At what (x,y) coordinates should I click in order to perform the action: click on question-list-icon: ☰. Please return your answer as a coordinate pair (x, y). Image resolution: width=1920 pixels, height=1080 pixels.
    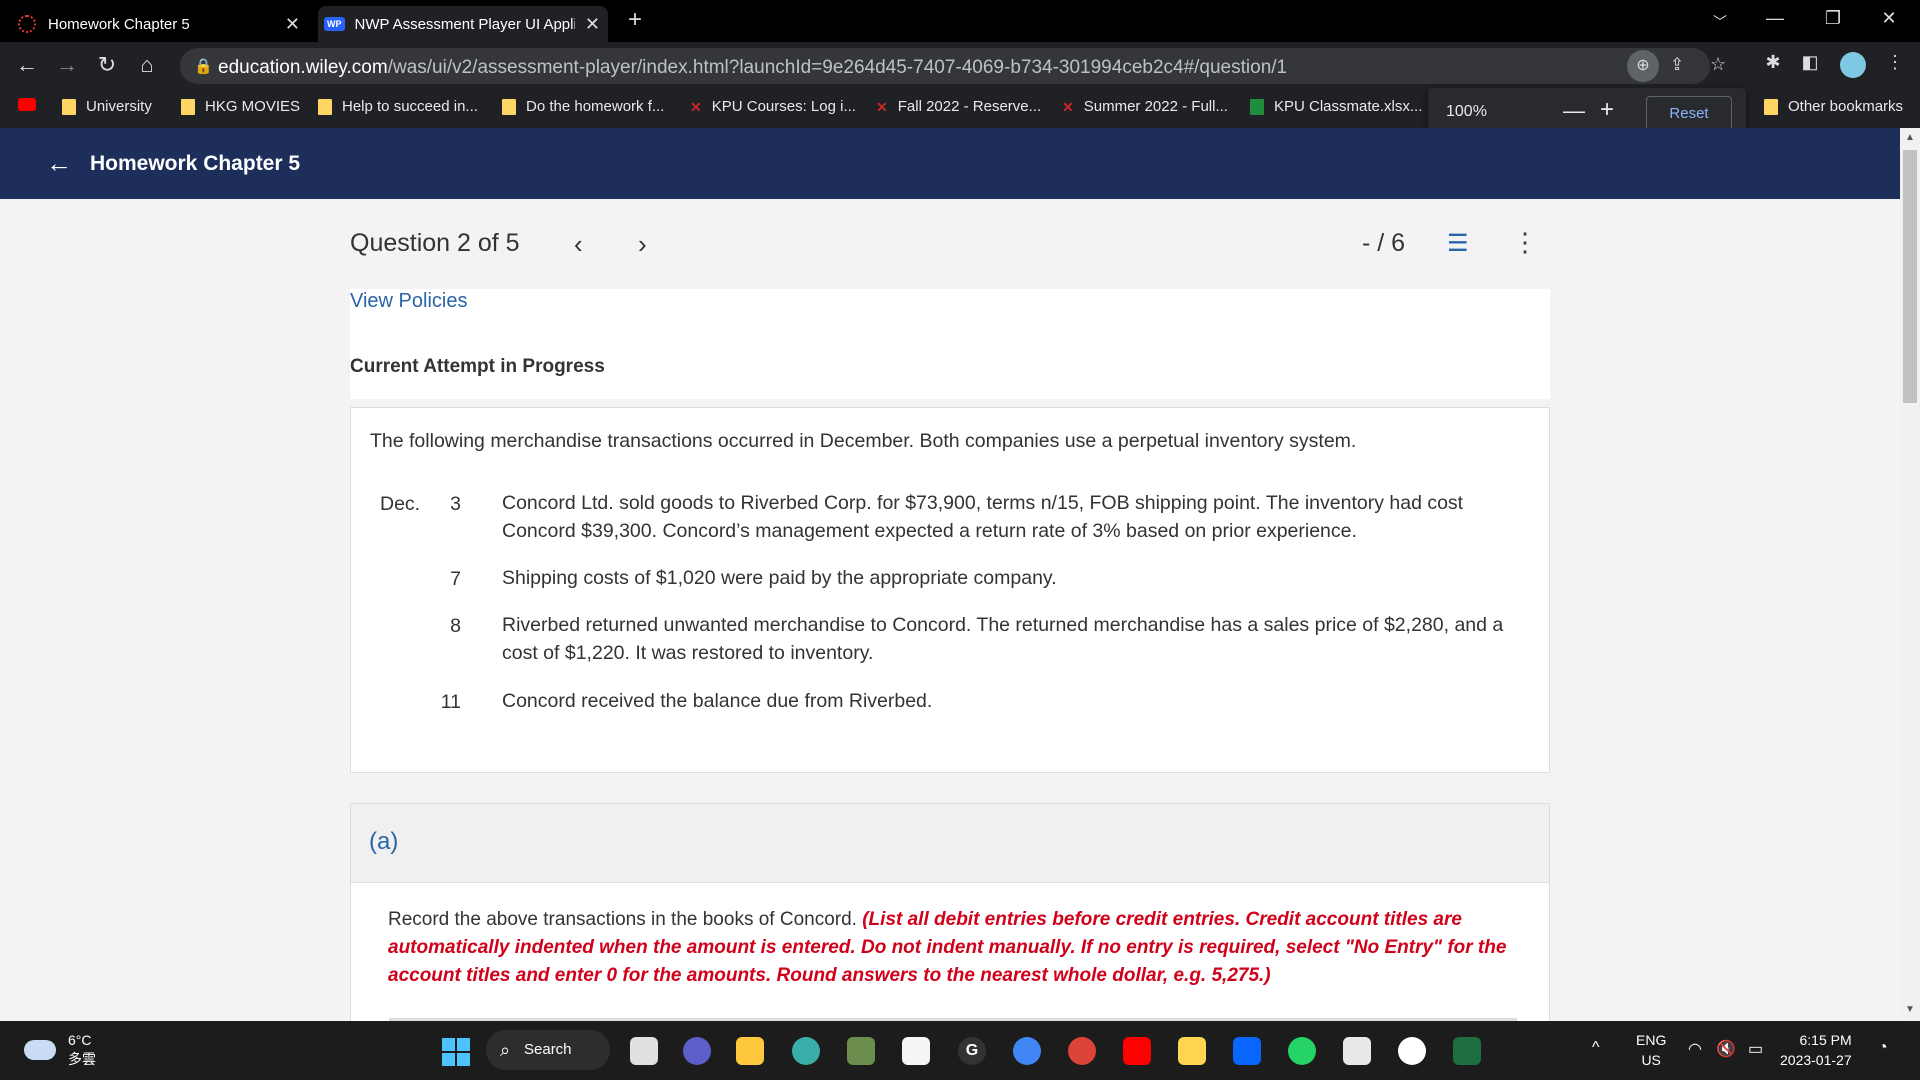
    Looking at the image, I should click on (1458, 243).